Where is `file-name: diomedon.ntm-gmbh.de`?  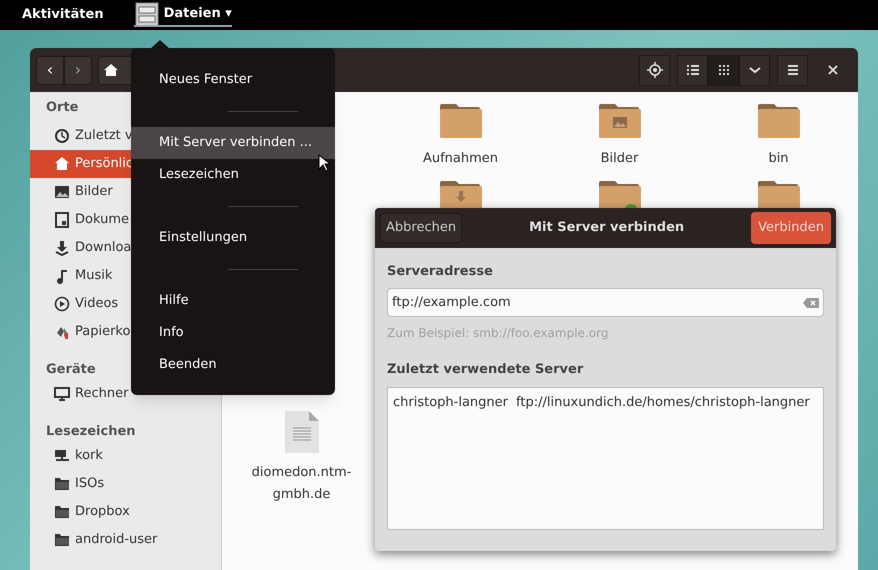 file-name: diomedon.ntm-gmbh.de is located at coordinates (301, 484).